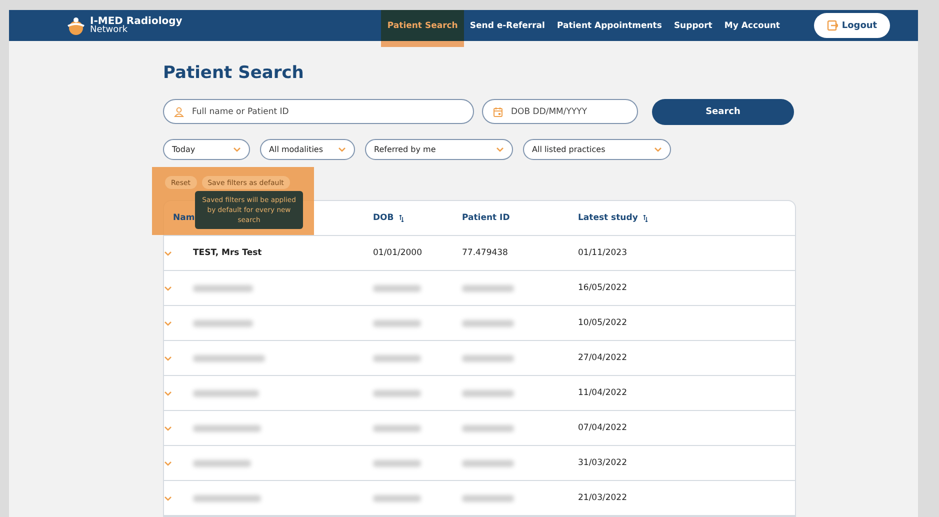 The height and width of the screenshot is (517, 939). What do you see at coordinates (486, 218) in the screenshot?
I see `column-header: Patient ID` at bounding box center [486, 218].